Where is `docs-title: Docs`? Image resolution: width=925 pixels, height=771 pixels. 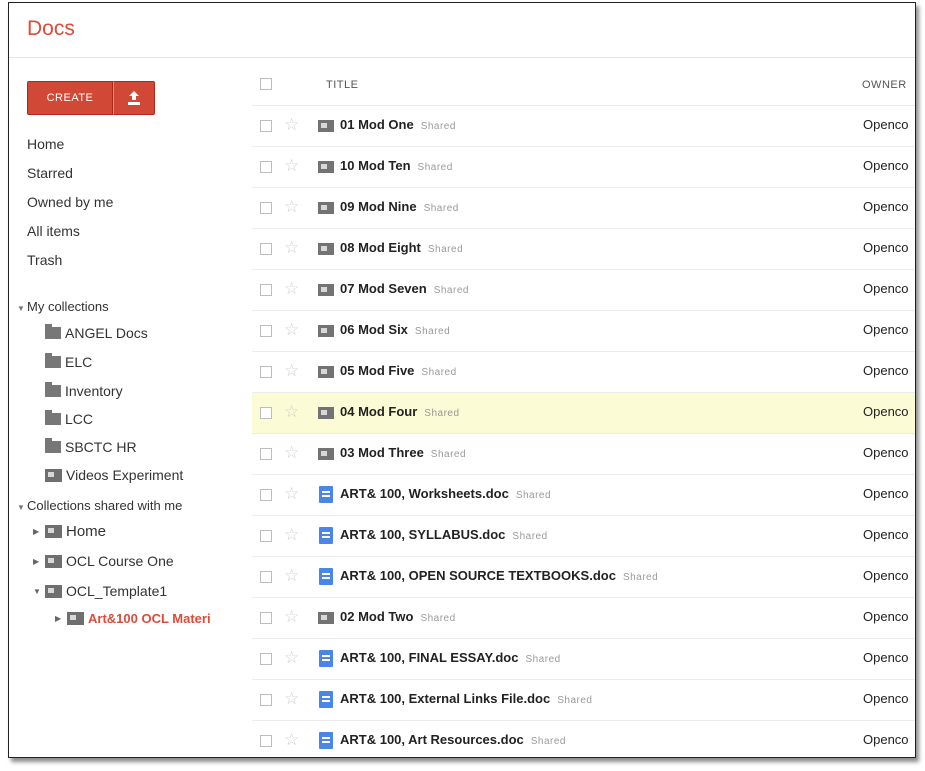 docs-title: Docs is located at coordinates (51, 29).